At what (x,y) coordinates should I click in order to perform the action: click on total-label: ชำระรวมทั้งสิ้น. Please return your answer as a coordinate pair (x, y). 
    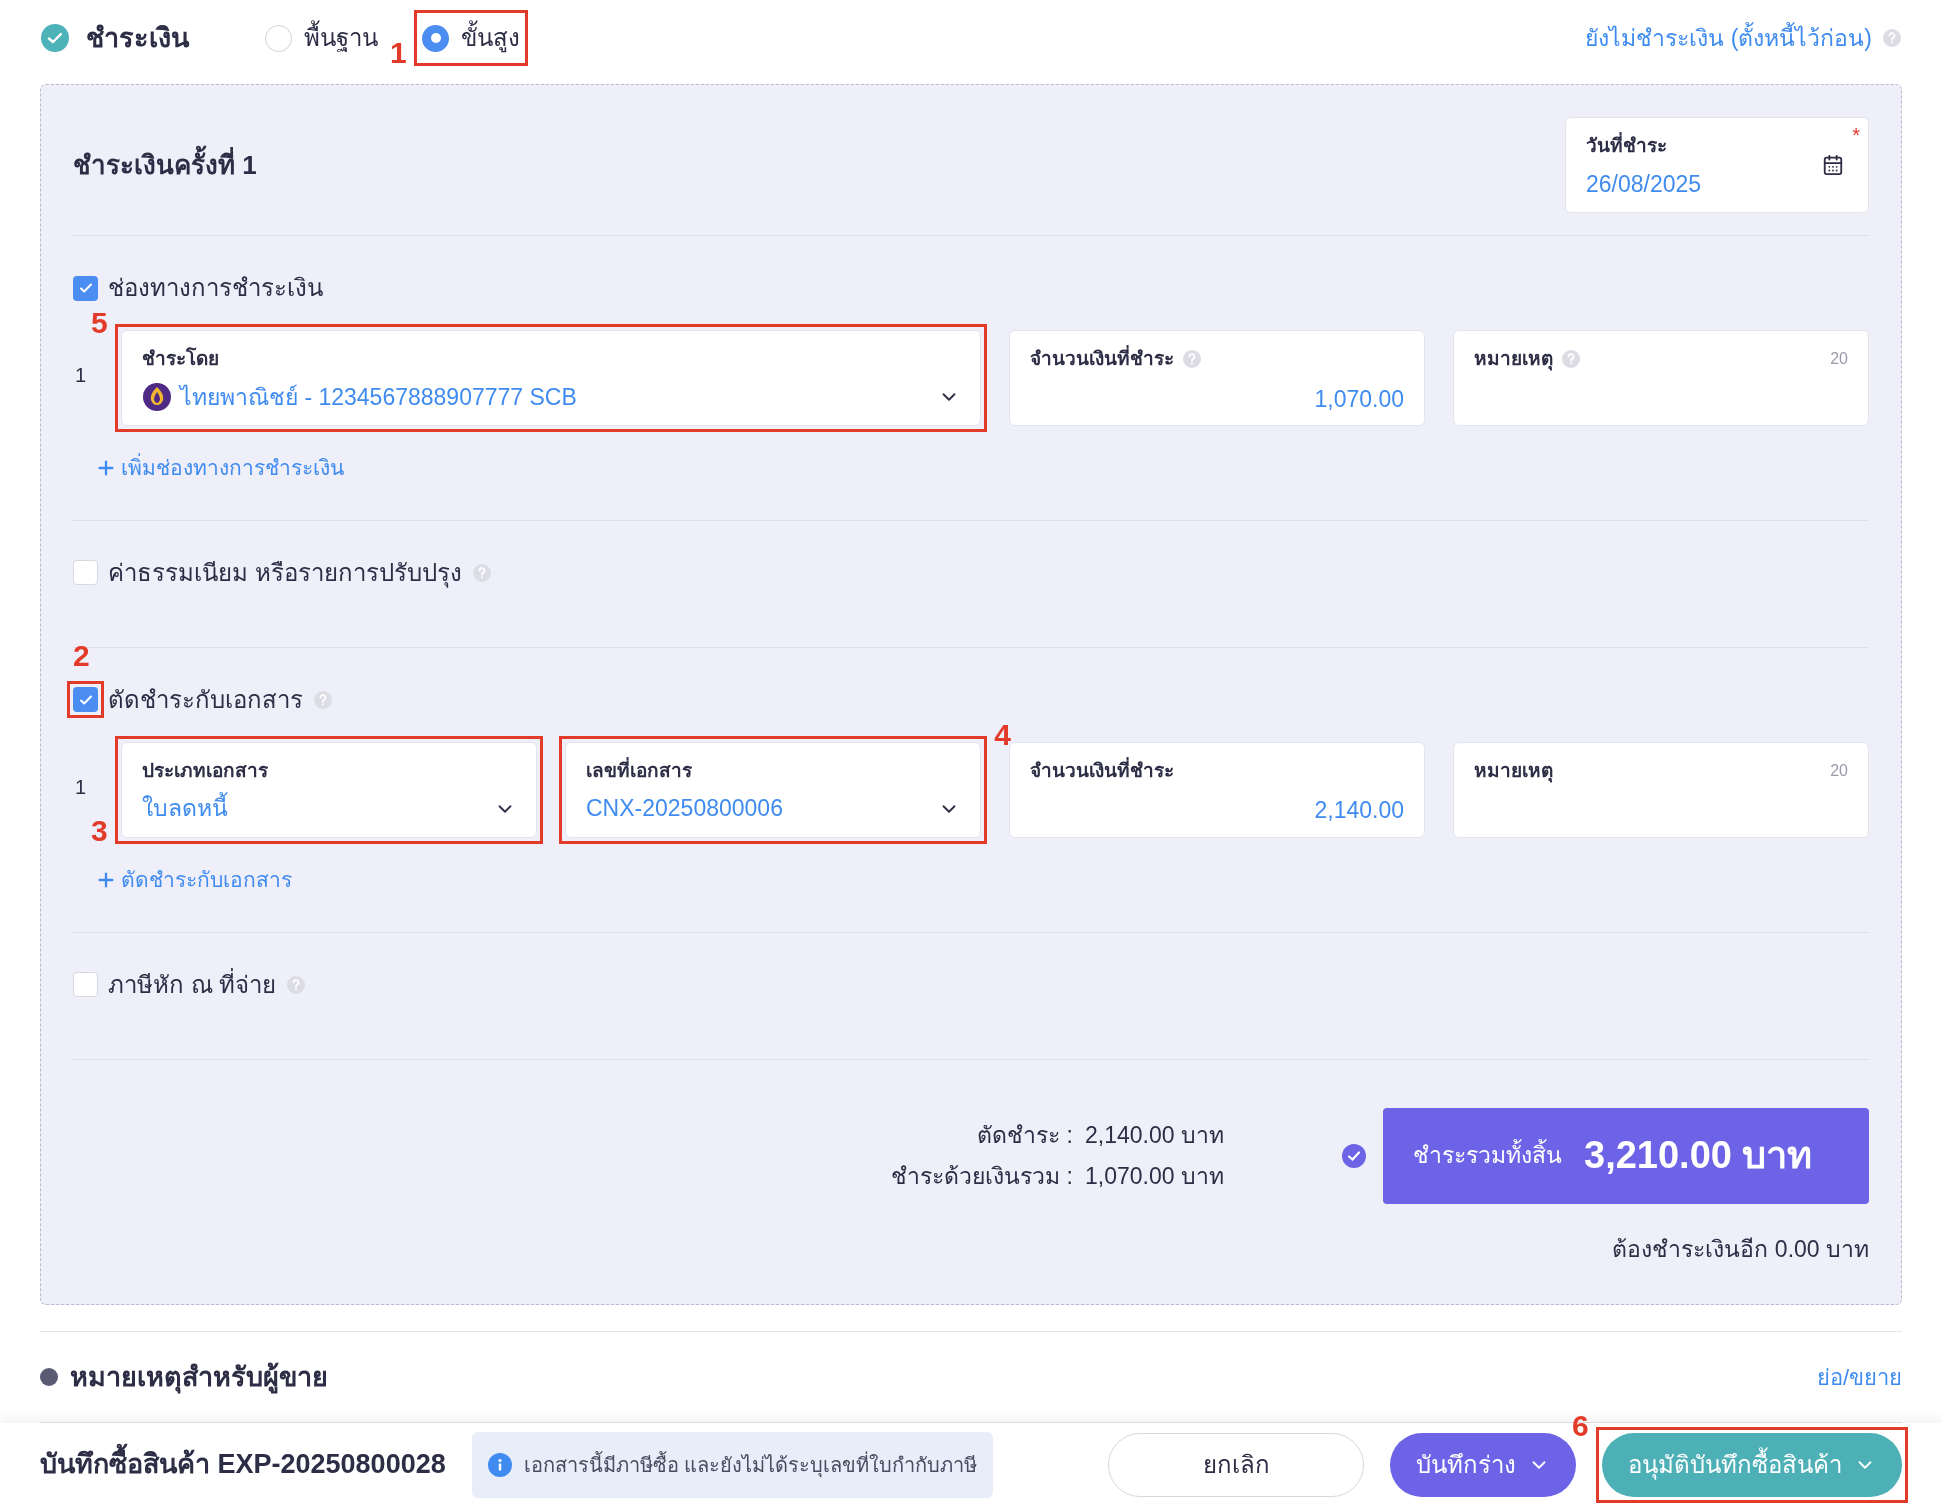
    Looking at the image, I should click on (1487, 1155).